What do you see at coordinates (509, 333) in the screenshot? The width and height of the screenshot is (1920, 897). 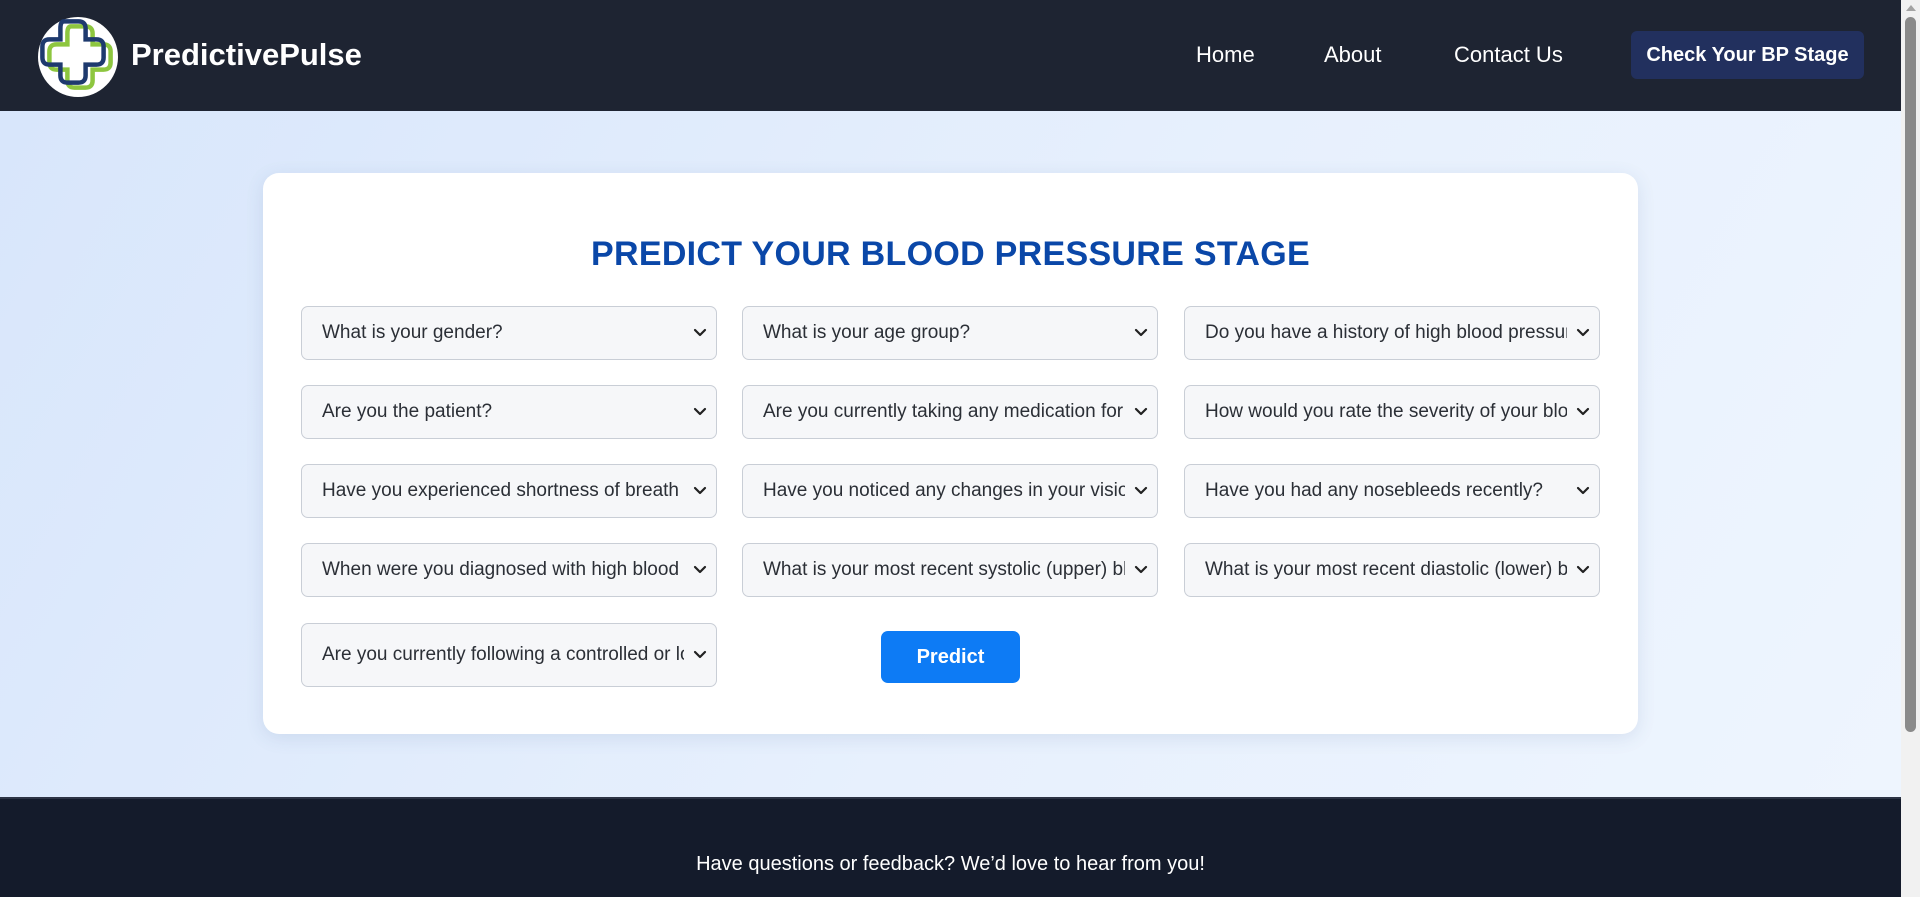 I see `gender-select: What is your gender?` at bounding box center [509, 333].